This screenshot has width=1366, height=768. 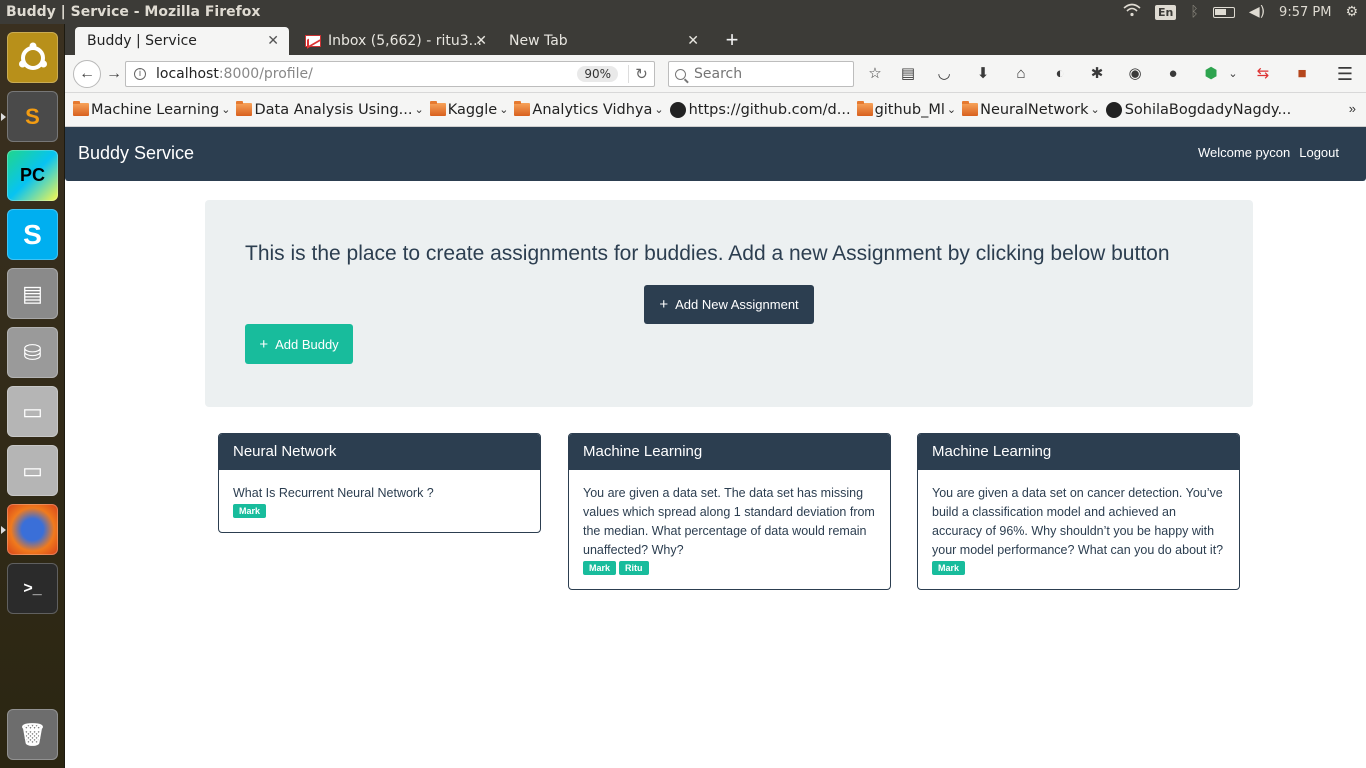 I want to click on reading-list-icon: ▤, so click(x=908, y=74).